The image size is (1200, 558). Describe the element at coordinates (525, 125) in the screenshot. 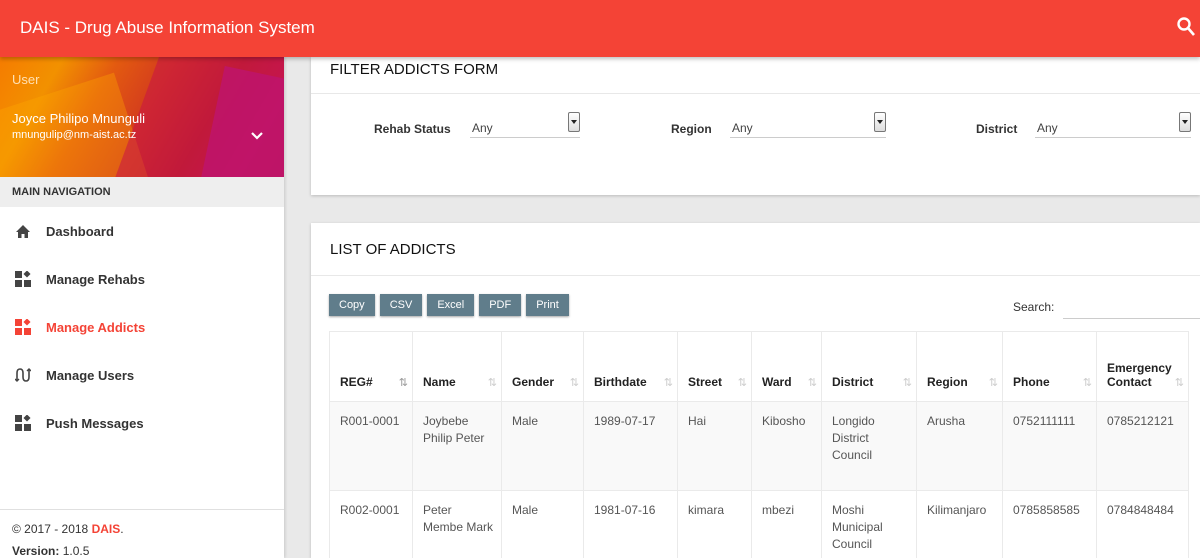

I see `rehab-status-select: Any` at that location.